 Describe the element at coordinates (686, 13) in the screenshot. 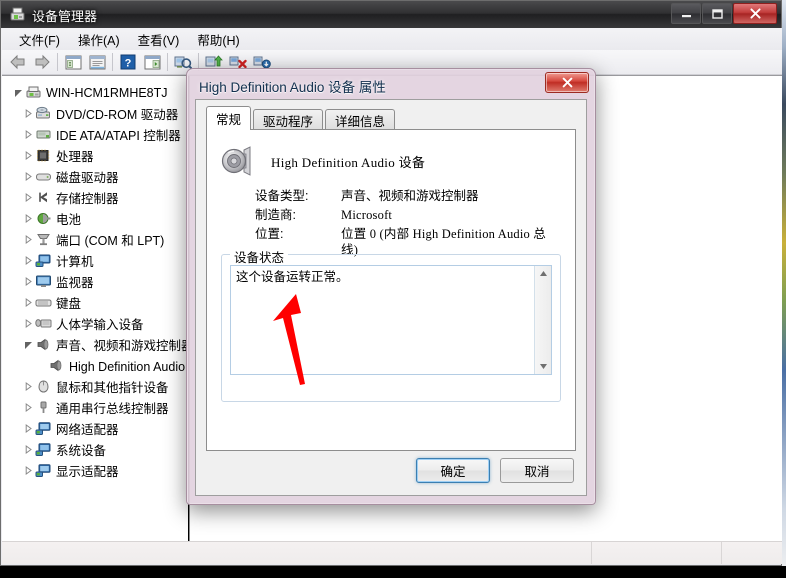

I see `minimize-button` at that location.